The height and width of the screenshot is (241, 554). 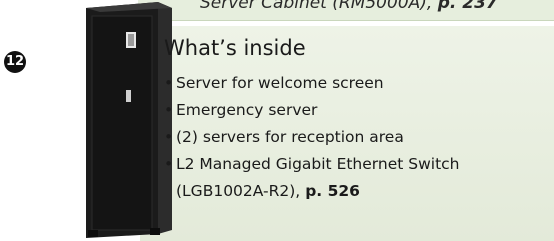 I want to click on list-item-continuation: (LGB1002A-R2), p. 526, so click(x=312, y=191).